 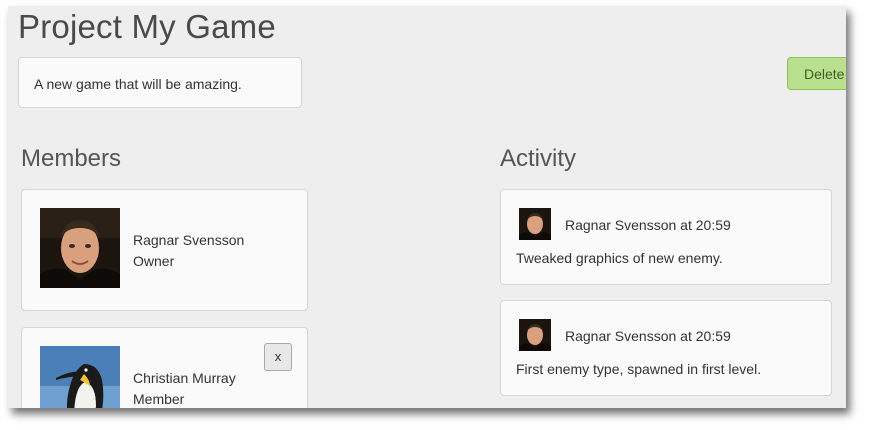 What do you see at coordinates (619, 258) in the screenshot?
I see `activity-text: Tweaked graphics of new enemy.` at bounding box center [619, 258].